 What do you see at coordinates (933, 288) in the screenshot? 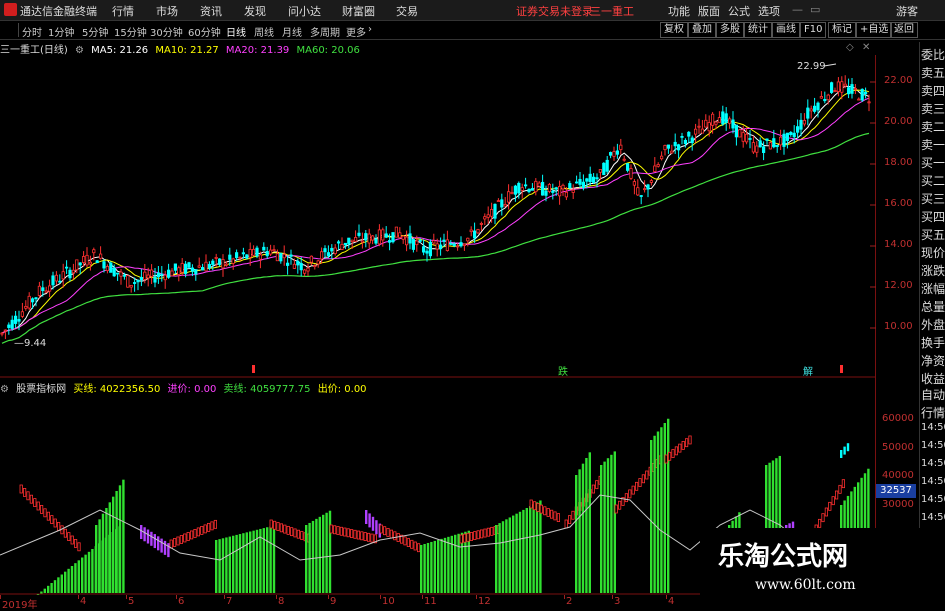
I see `side-panel-item: 涨幅` at bounding box center [933, 288].